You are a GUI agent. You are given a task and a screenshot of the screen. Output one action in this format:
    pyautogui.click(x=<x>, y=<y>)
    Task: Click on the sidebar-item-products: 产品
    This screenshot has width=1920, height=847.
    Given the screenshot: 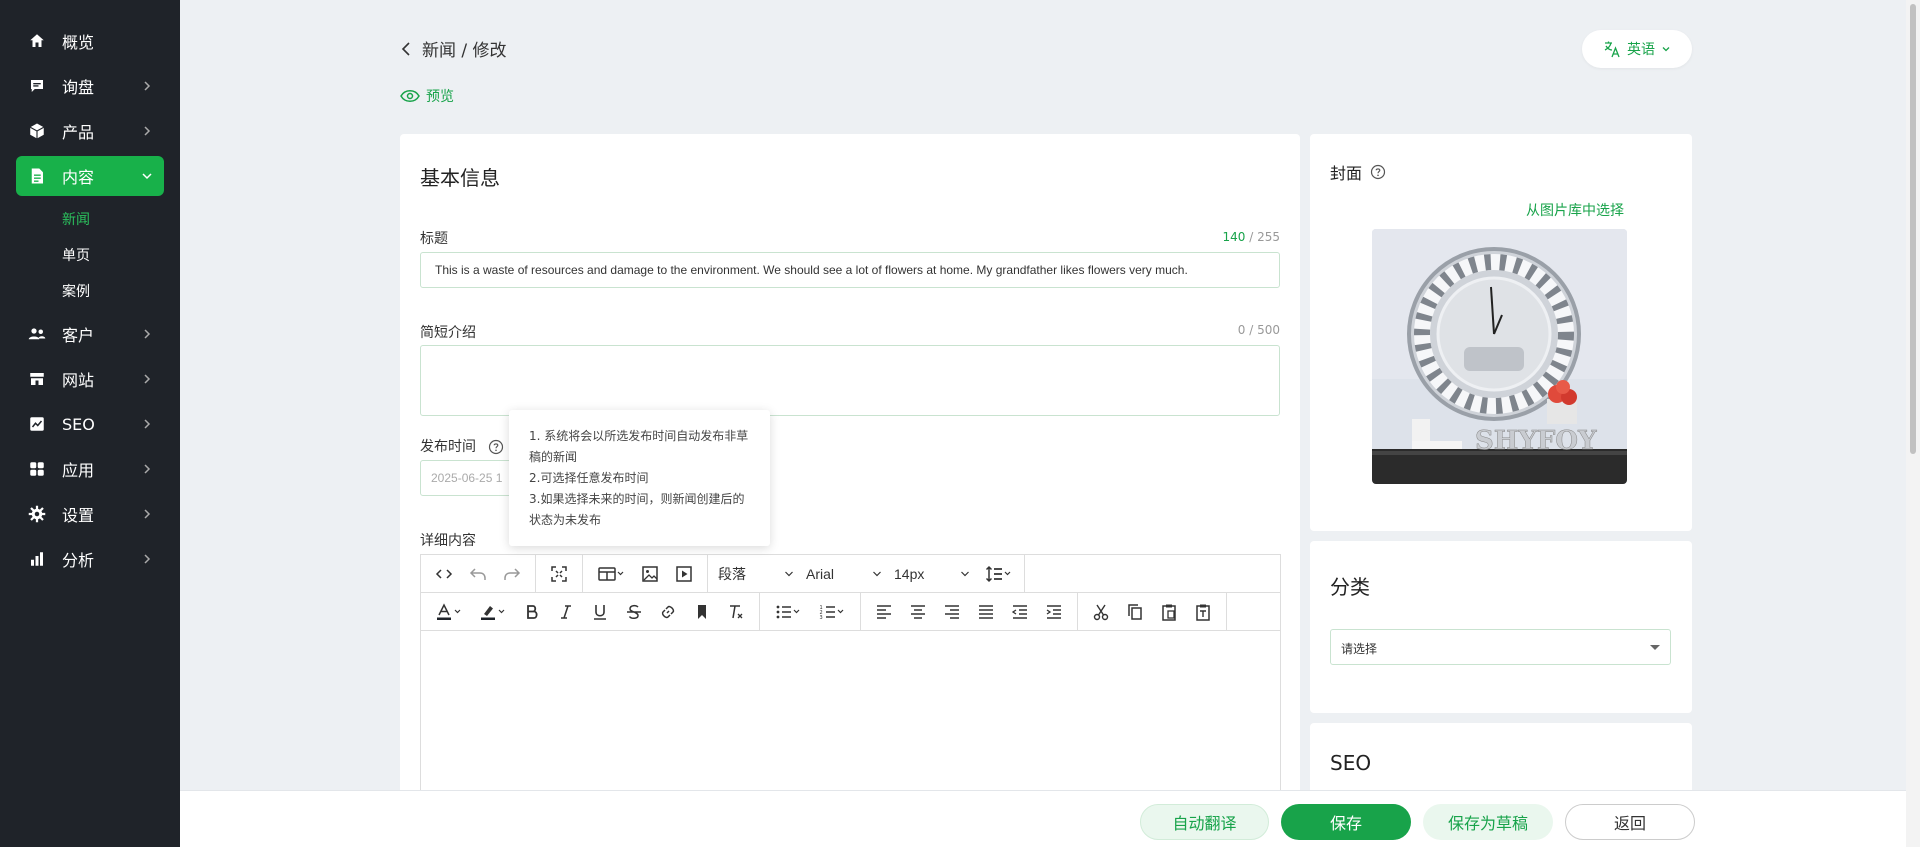 What is the action you would take?
    pyautogui.click(x=90, y=131)
    